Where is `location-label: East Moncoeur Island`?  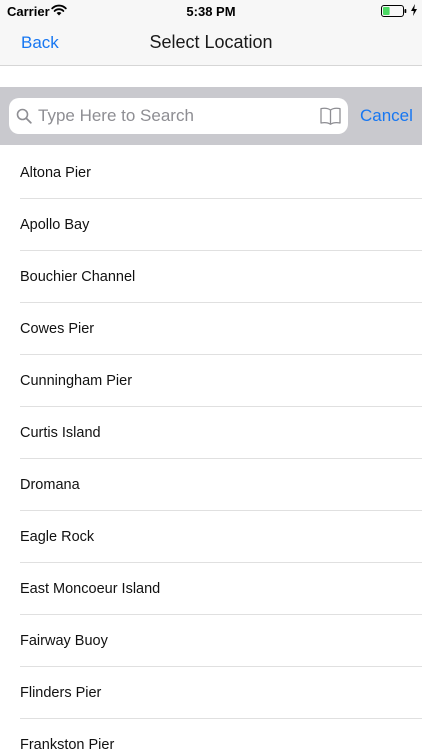 location-label: East Moncoeur Island is located at coordinates (90, 589).